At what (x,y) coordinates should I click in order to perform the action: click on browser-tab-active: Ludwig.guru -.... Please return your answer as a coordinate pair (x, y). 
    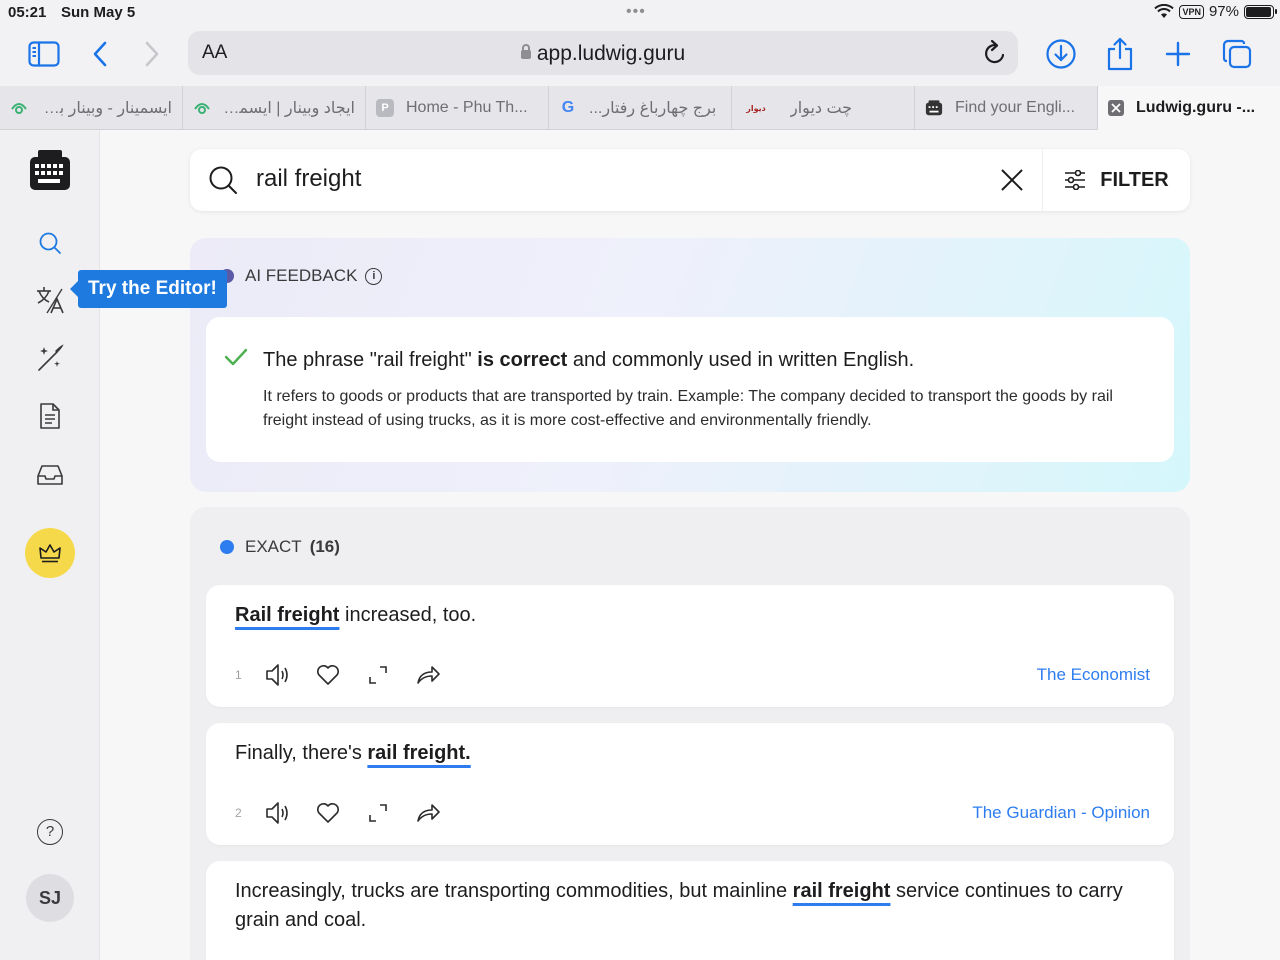
    Looking at the image, I should click on (1189, 108).